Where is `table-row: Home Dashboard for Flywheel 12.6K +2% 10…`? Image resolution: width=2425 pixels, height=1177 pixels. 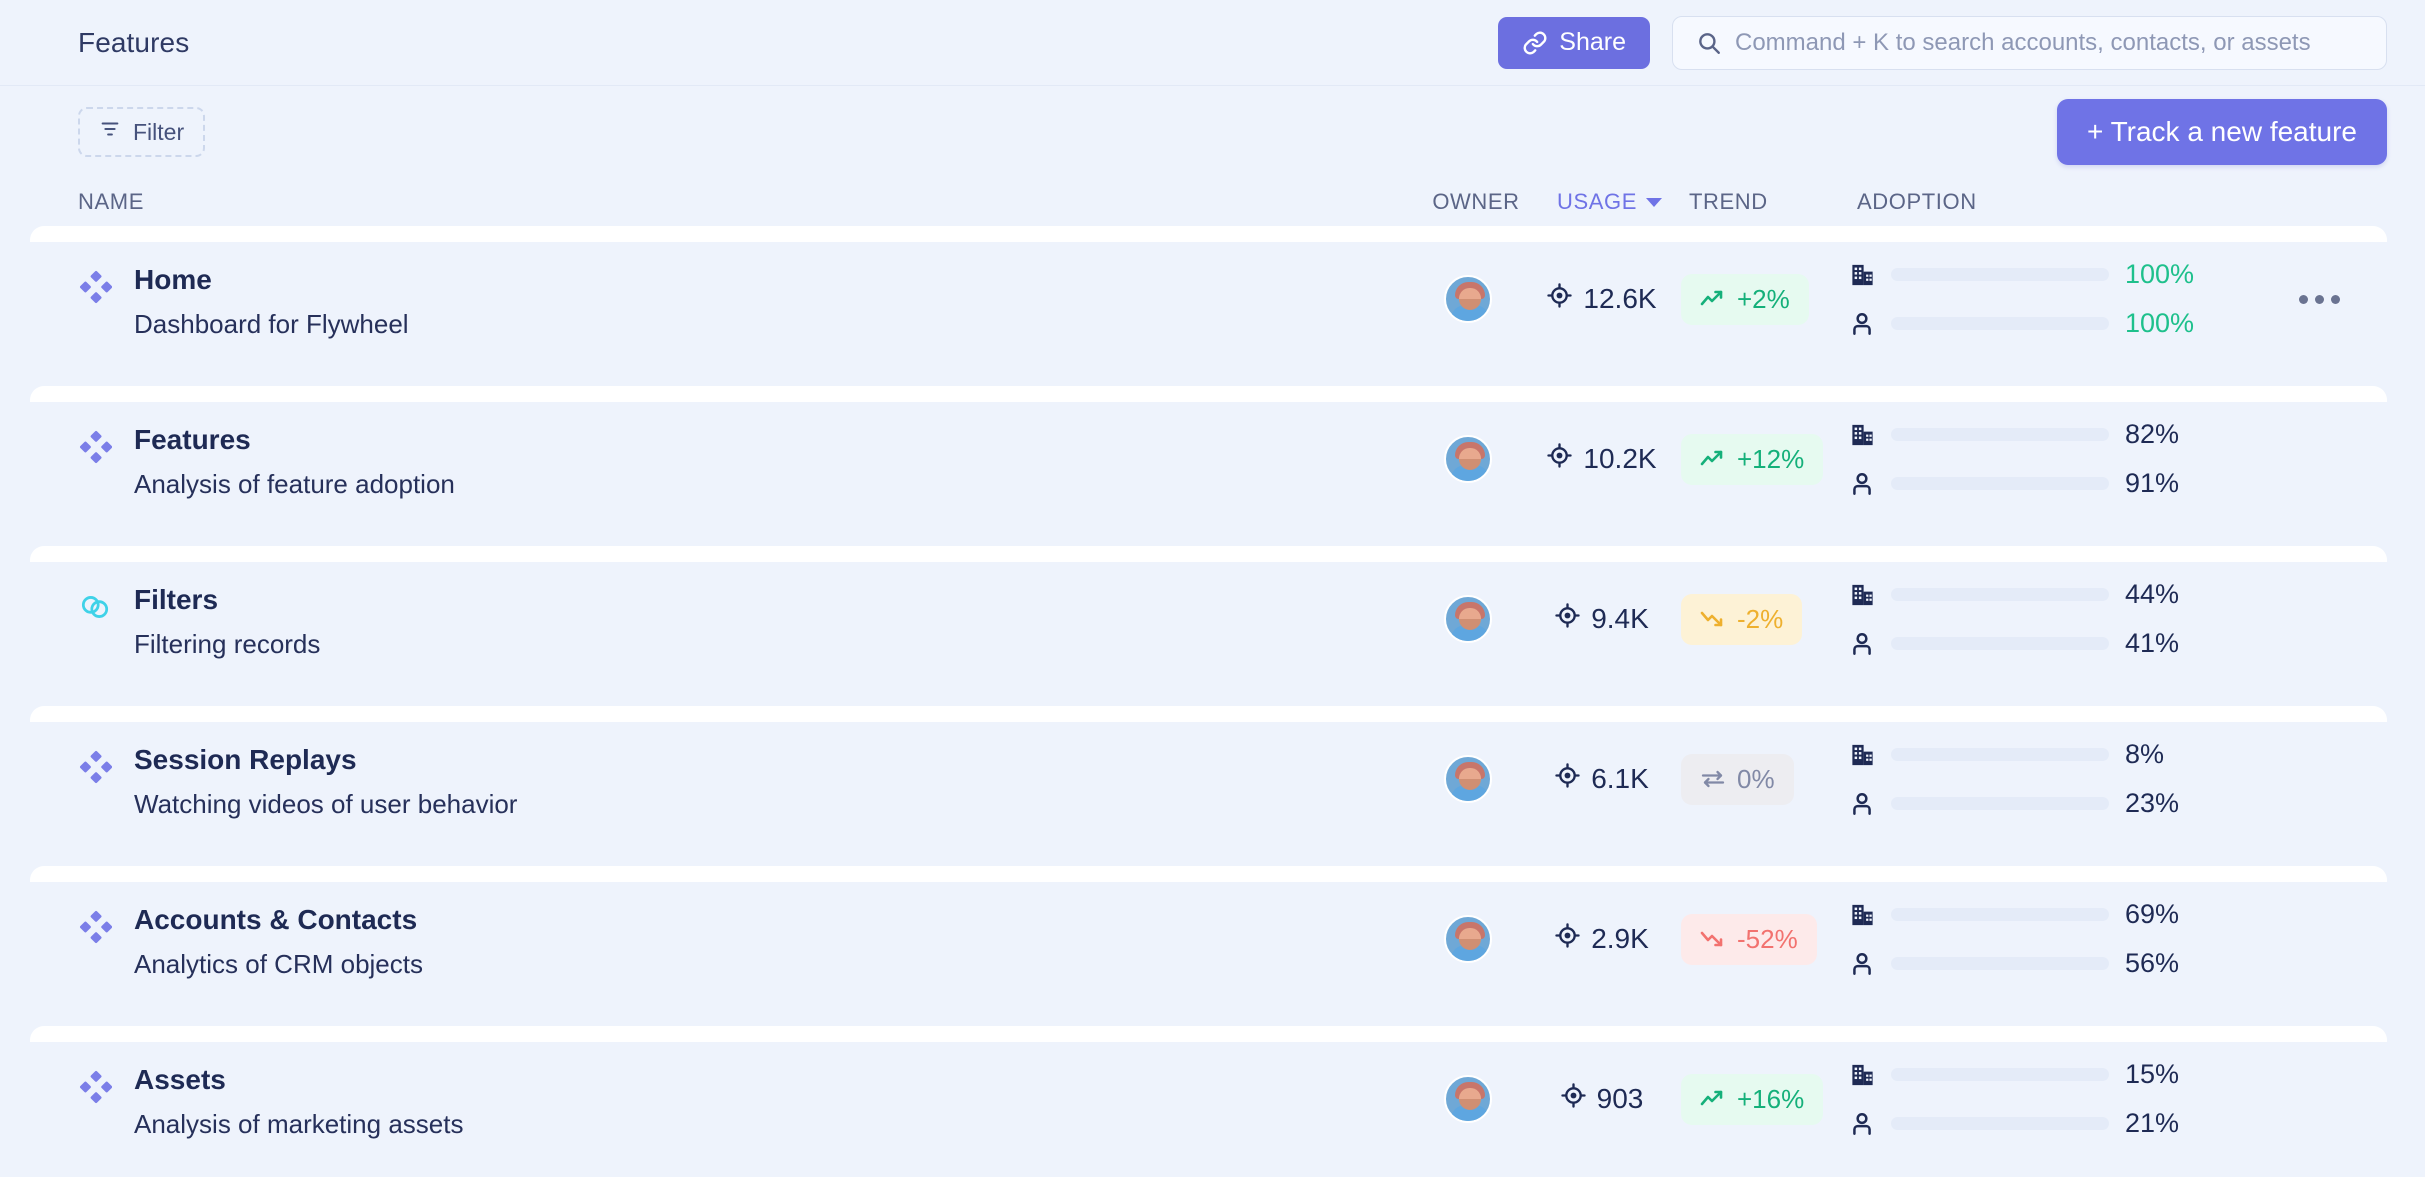
table-row: Home Dashboard for Flywheel 12.6K +2% 10… is located at coordinates (1208, 299).